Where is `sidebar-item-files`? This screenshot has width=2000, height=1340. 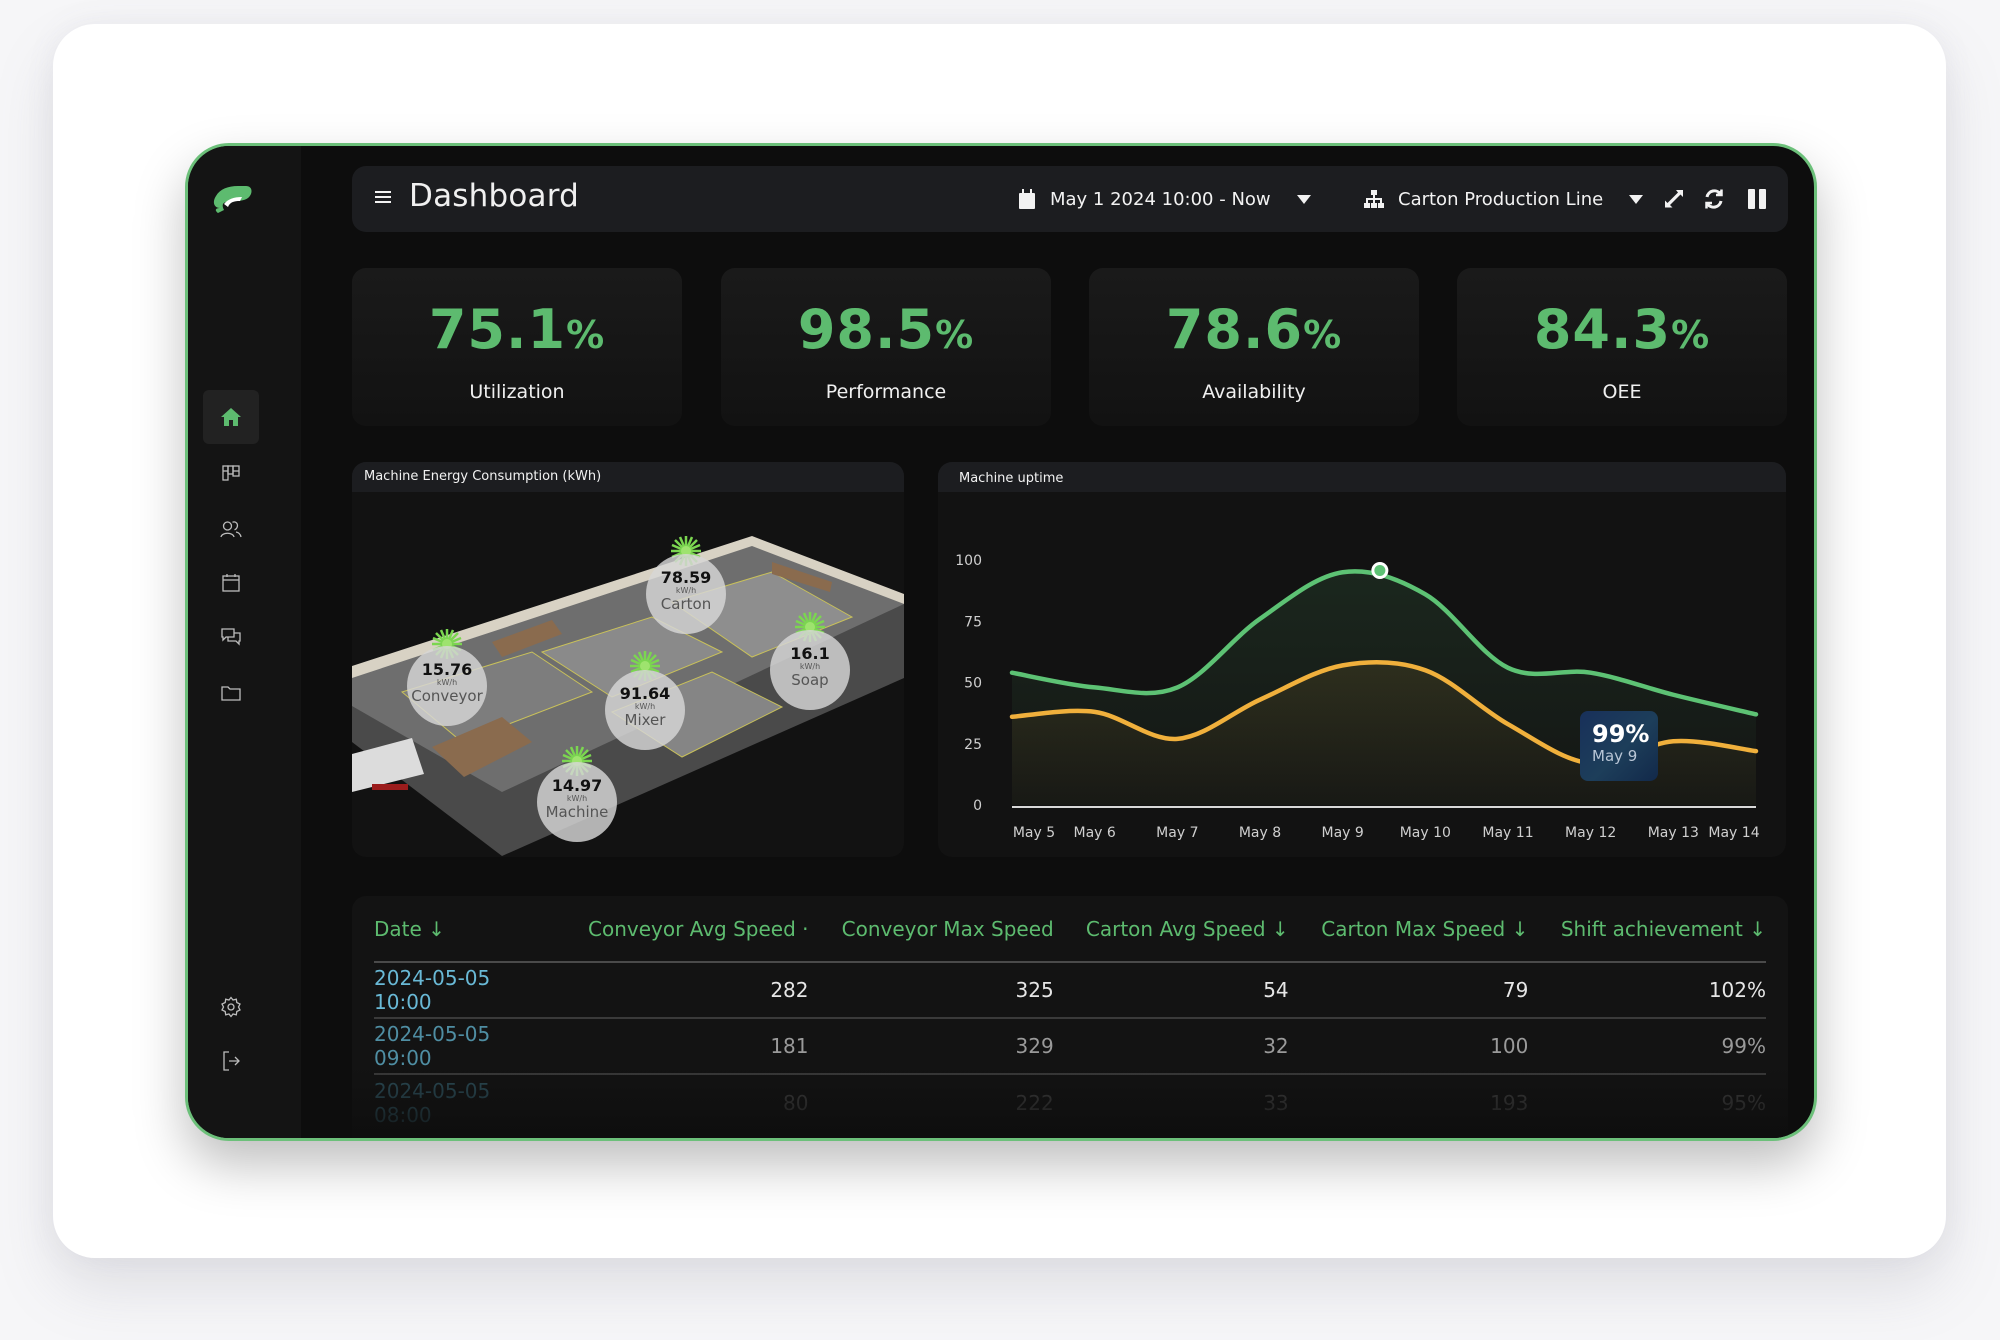
sidebar-item-files is located at coordinates (231, 693).